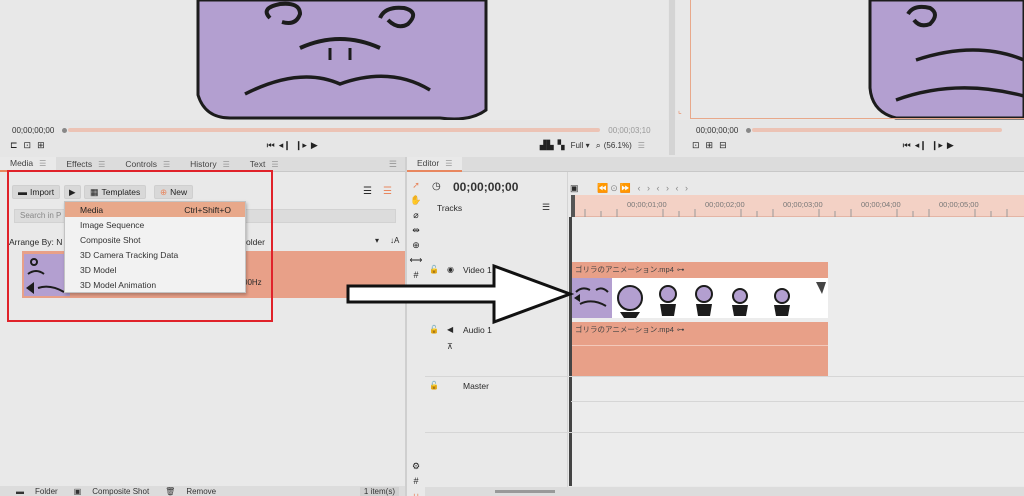 The image size is (1024, 496). I want to click on hand-tool-icon: ✋, so click(416, 200).